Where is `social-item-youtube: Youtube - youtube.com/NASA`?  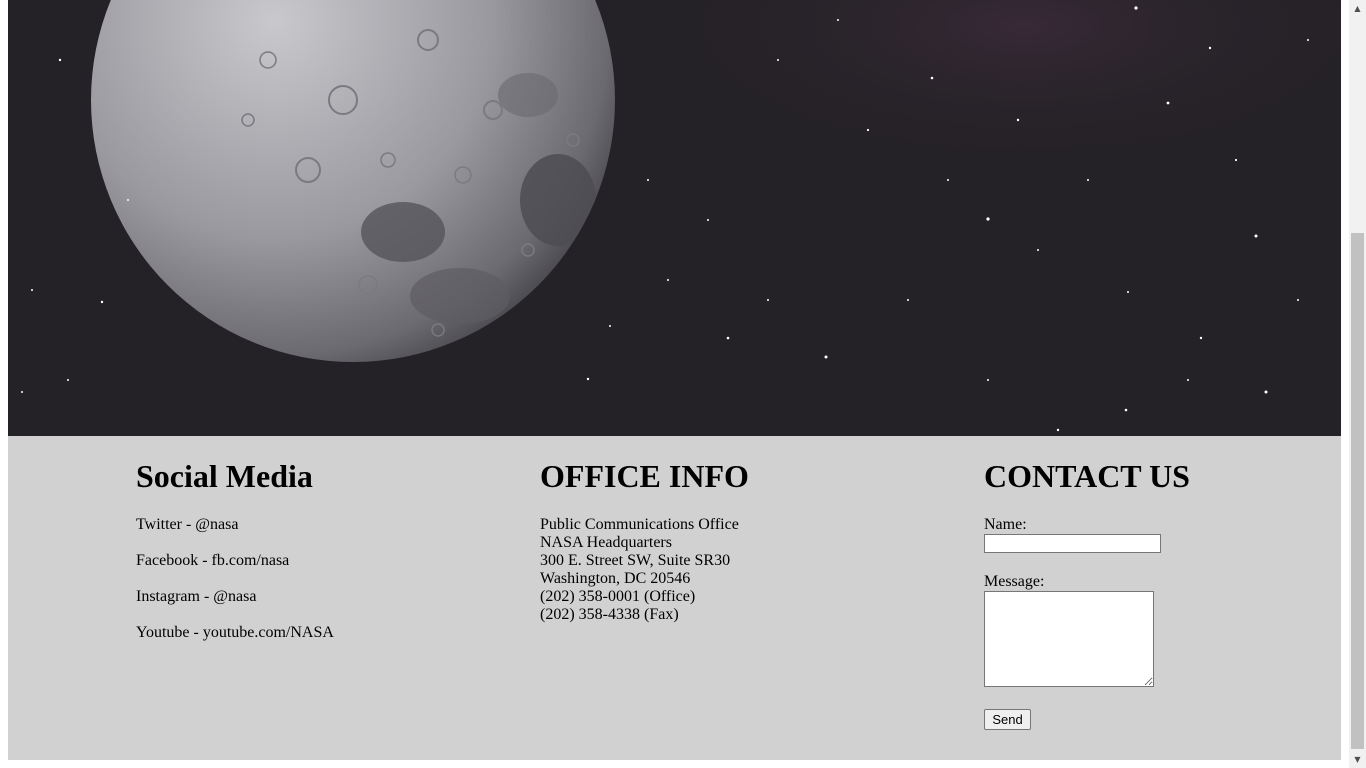 social-item-youtube: Youtube - youtube.com/NASA is located at coordinates (235, 632).